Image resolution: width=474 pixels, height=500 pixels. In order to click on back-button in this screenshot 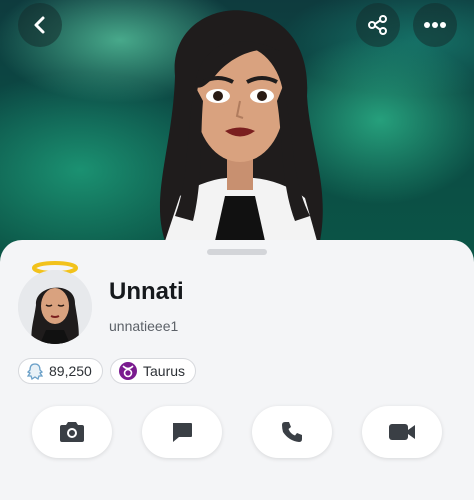, I will do `click(40, 25)`.